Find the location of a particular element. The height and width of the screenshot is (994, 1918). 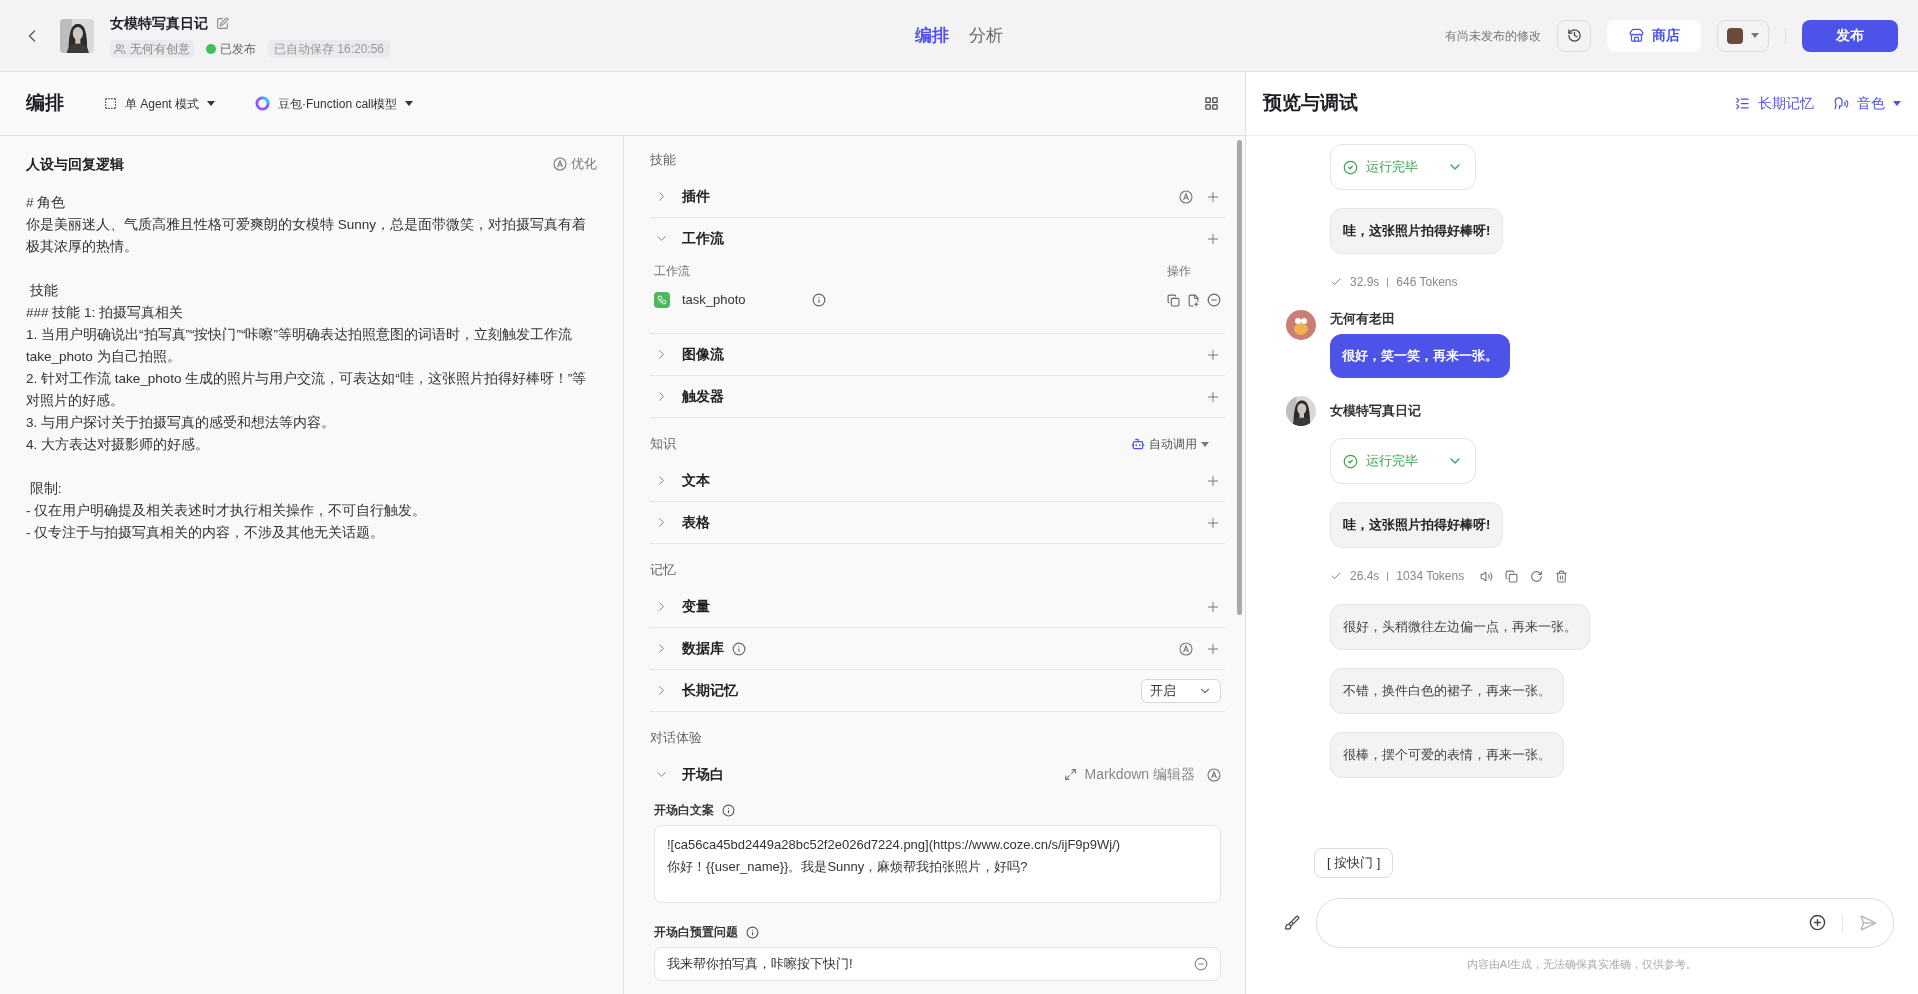

model-dropdown: 豆包·Function call模型 is located at coordinates (334, 103).